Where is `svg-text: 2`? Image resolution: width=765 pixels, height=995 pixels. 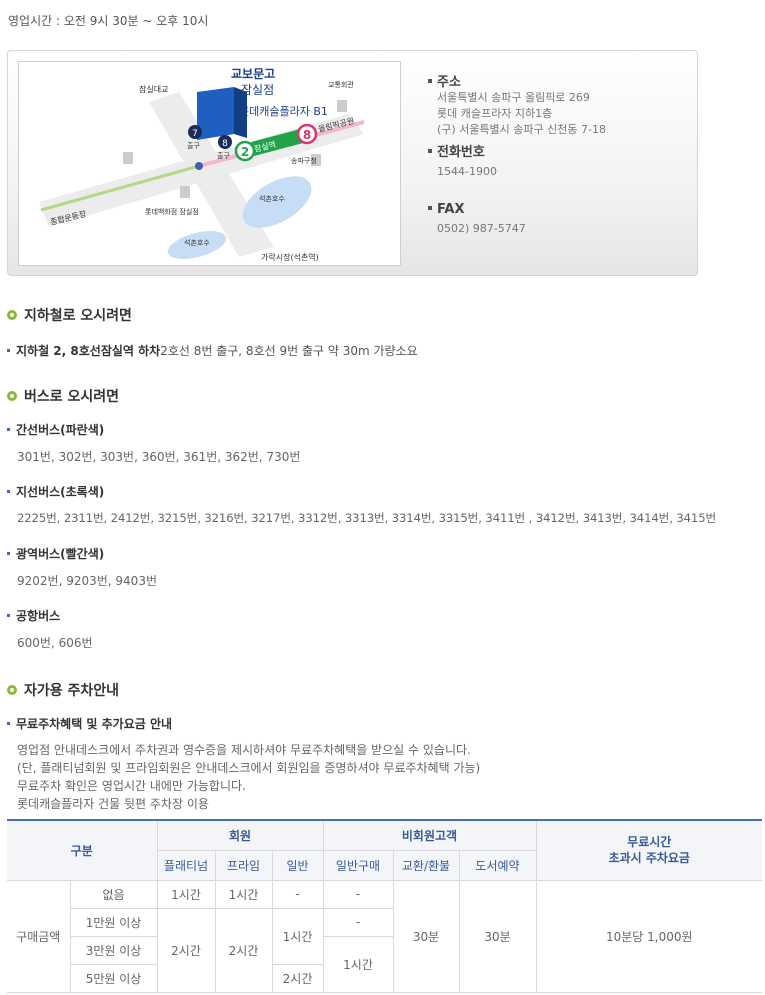
svg-text: 2 is located at coordinates (245, 152).